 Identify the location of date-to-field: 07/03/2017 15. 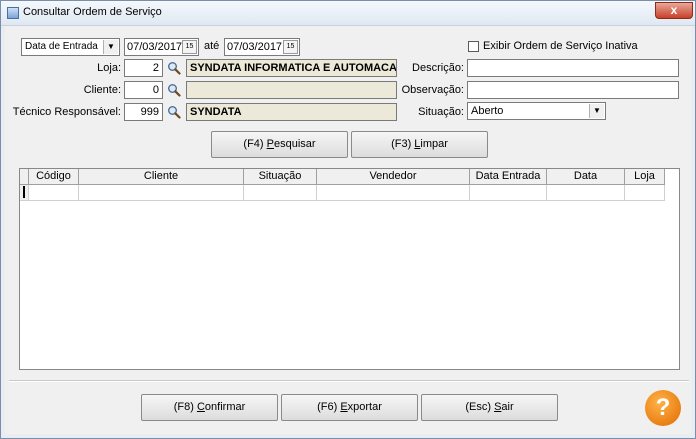
(262, 47).